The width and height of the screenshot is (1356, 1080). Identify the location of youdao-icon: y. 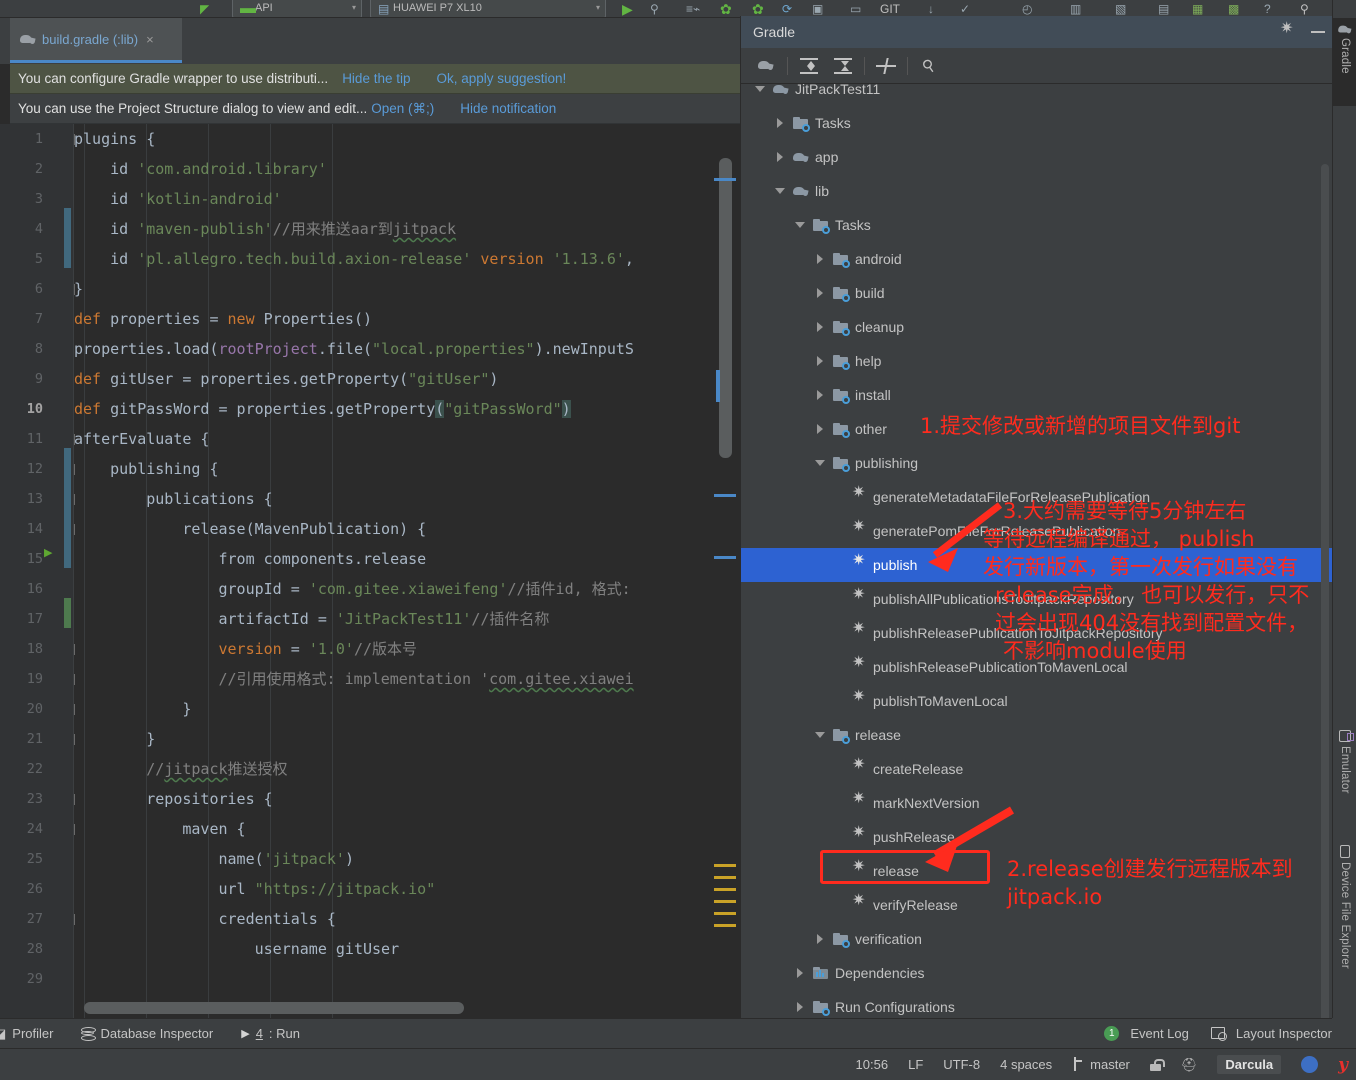
(1343, 1065).